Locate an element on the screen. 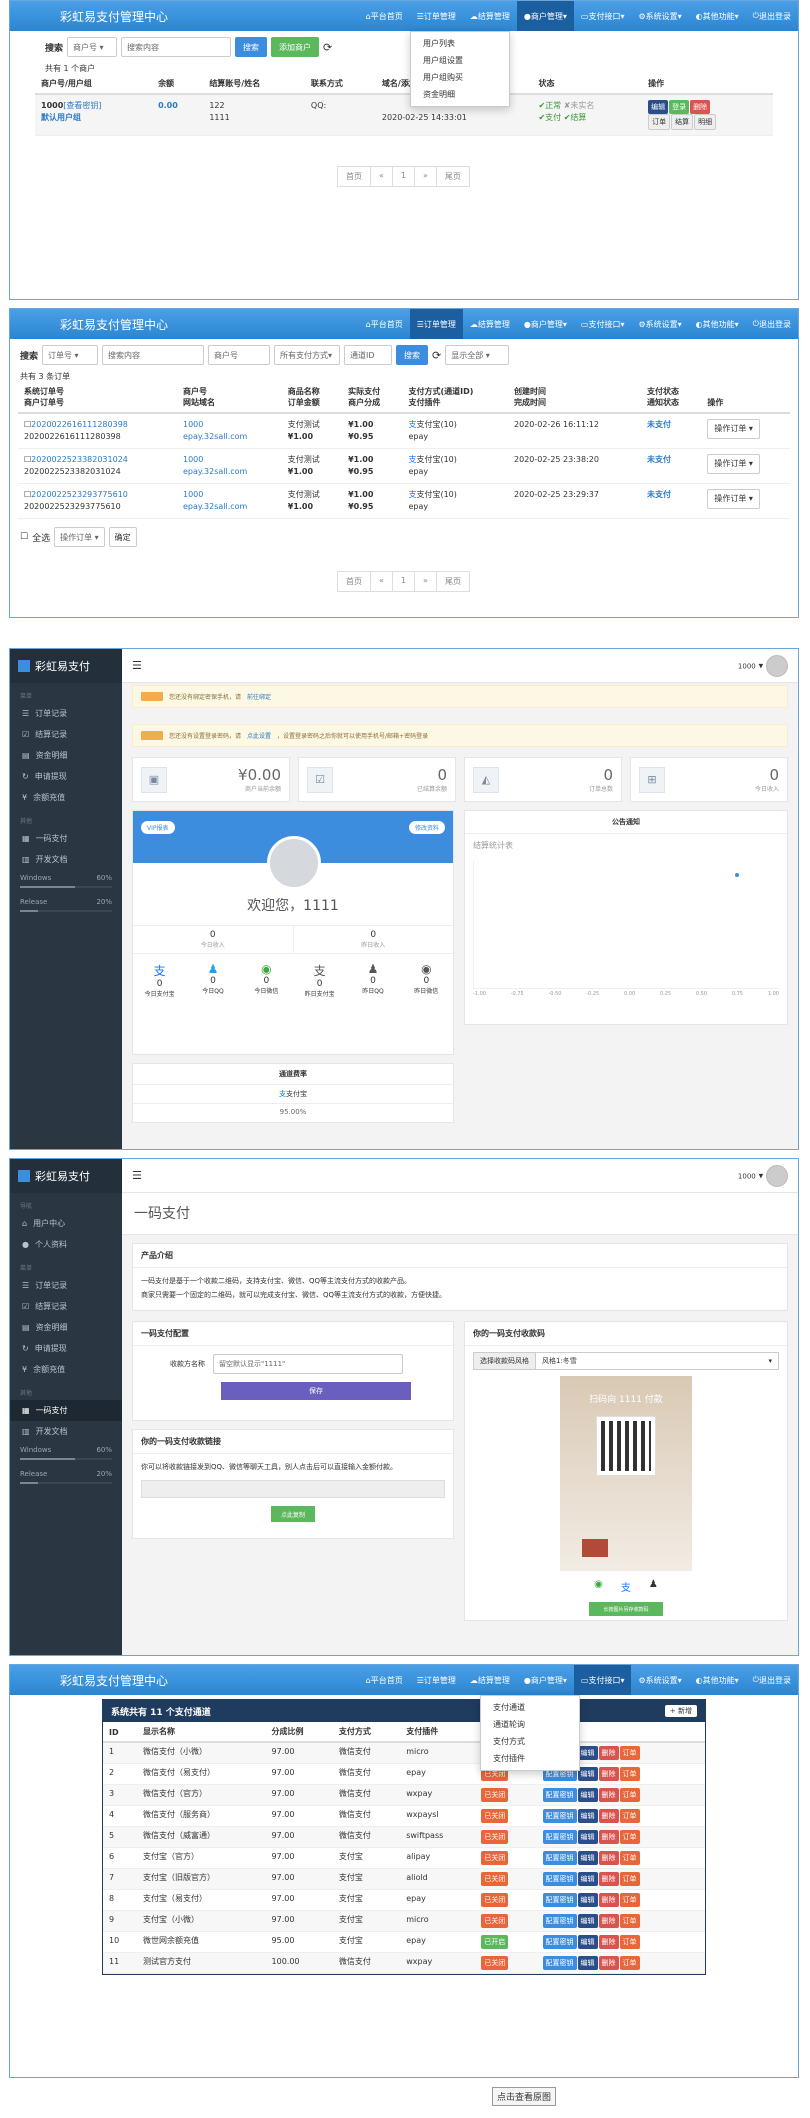  status-select: 显示全部 ▾ is located at coordinates (477, 355).